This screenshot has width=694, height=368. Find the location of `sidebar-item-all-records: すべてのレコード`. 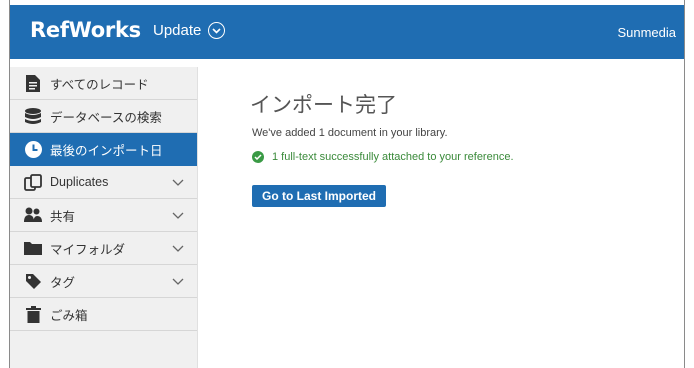

sidebar-item-all-records: すべてのレコード is located at coordinates (103, 83).